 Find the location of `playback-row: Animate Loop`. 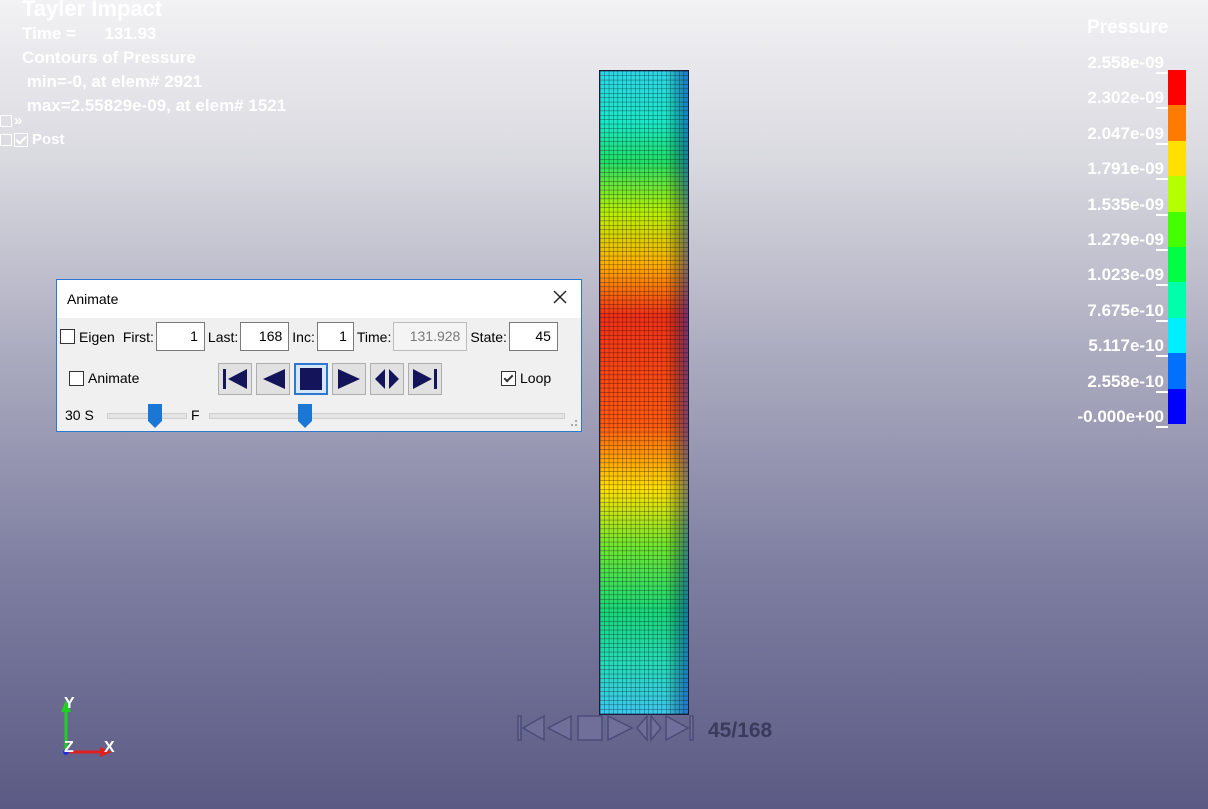

playback-row: Animate Loop is located at coordinates (319, 379).